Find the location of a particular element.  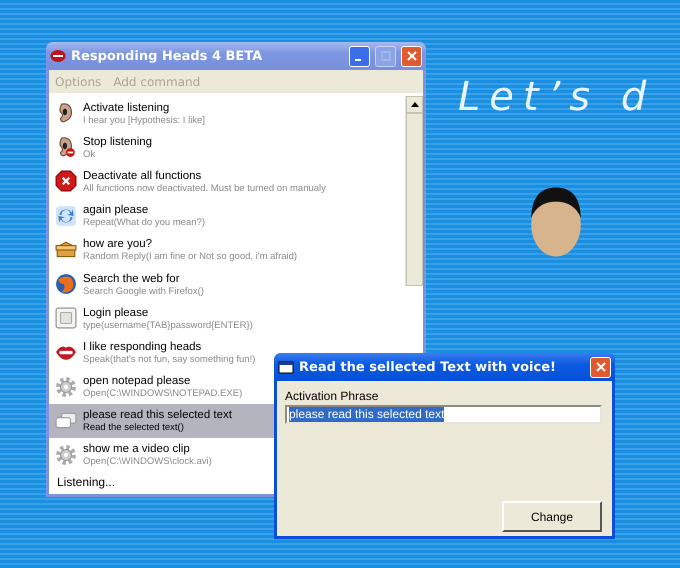

command-item: Deactivate all functions All functions now deactivated. Must be turned on manualy is located at coordinates (227, 181).